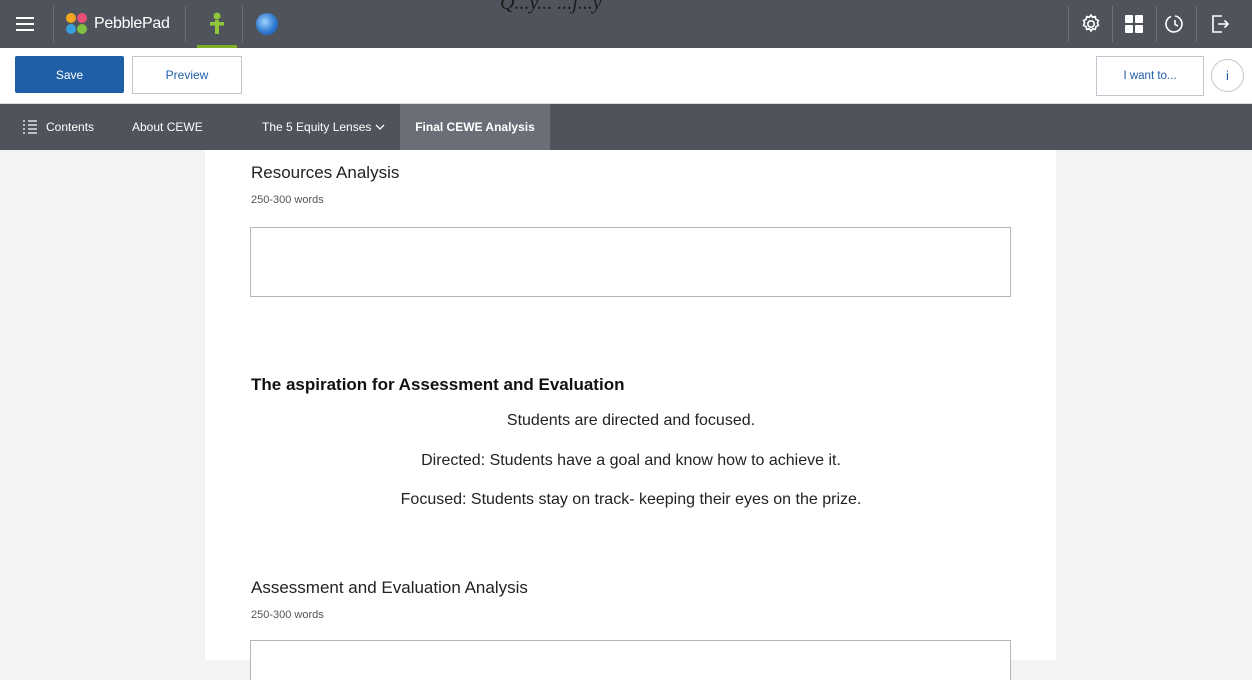 This screenshot has height=680, width=1252. I want to click on aspiration-line: Students are directed and focused., so click(631, 420).